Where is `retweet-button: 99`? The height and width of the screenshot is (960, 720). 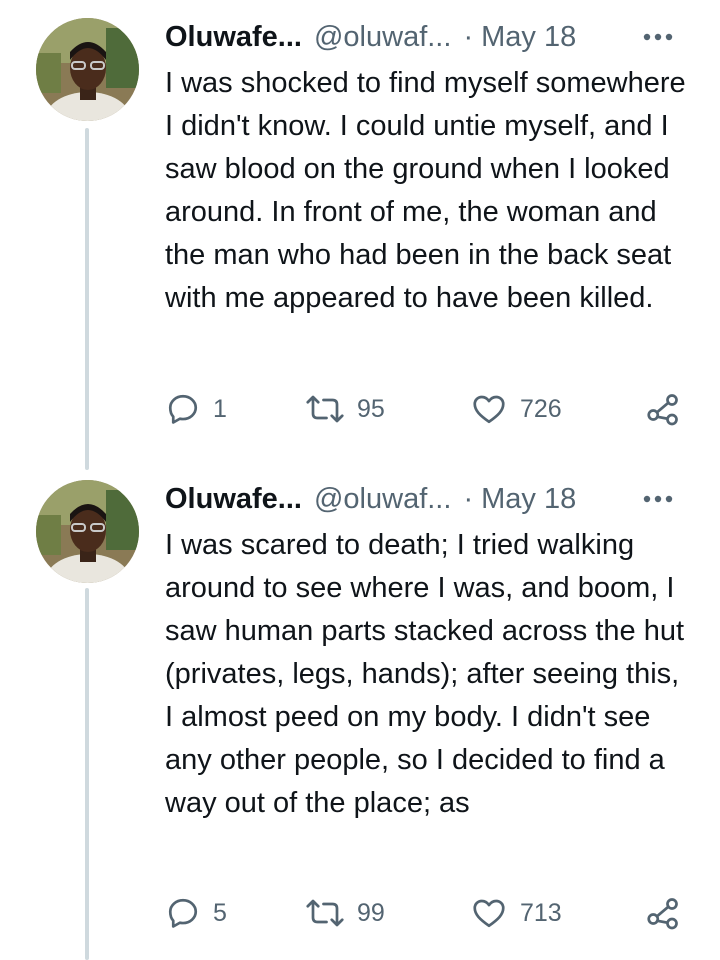
retweet-button: 99 is located at coordinates (345, 913).